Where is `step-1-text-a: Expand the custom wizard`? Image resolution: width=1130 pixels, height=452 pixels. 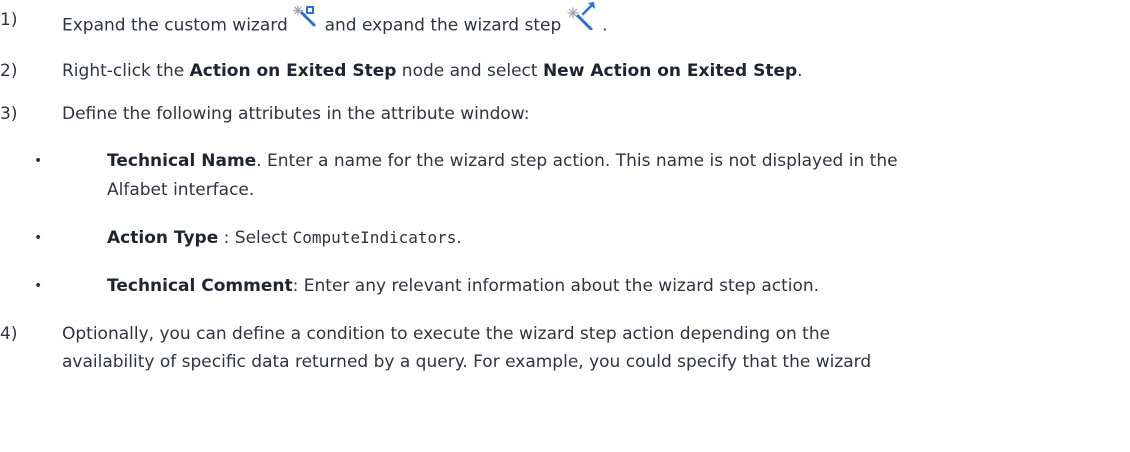
step-1-text-a: Expand the custom wizard is located at coordinates (175, 25).